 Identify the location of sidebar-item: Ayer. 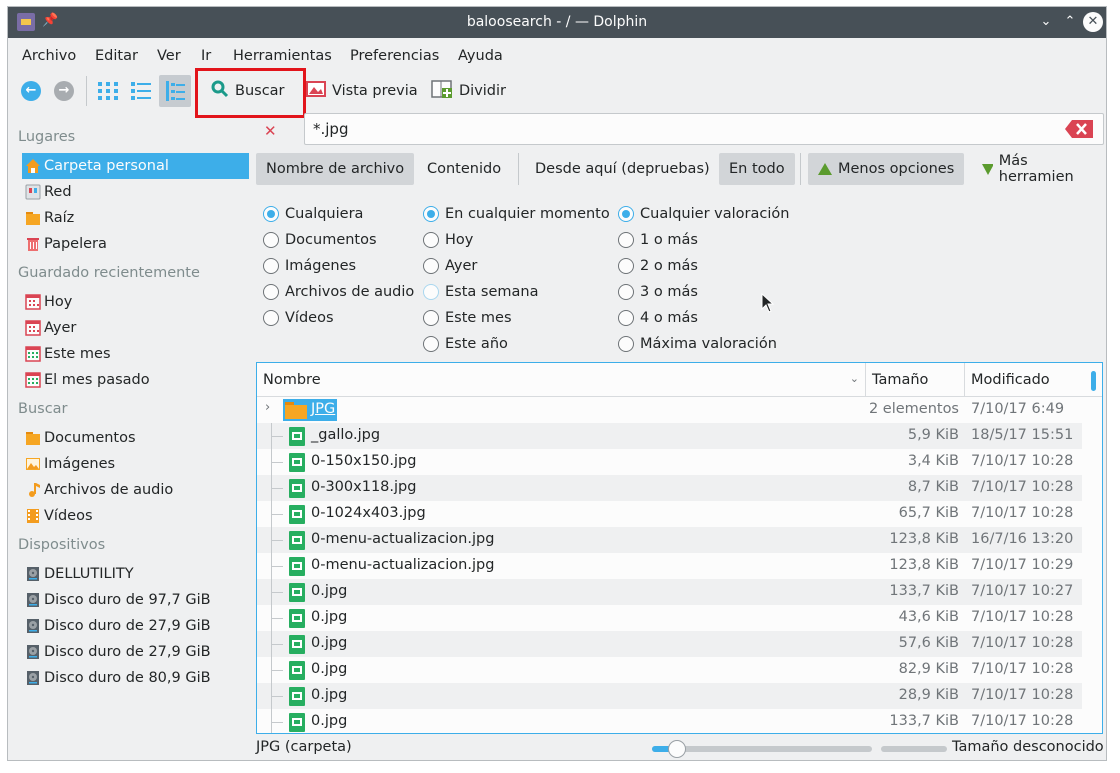
(135, 328).